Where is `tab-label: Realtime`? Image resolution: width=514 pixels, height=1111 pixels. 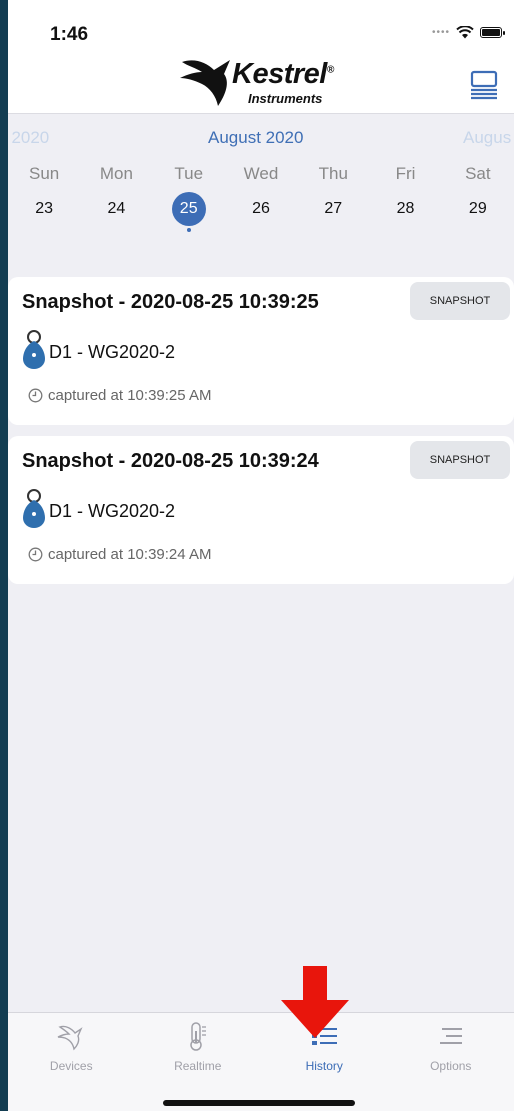
tab-label: Realtime is located at coordinates (198, 1066).